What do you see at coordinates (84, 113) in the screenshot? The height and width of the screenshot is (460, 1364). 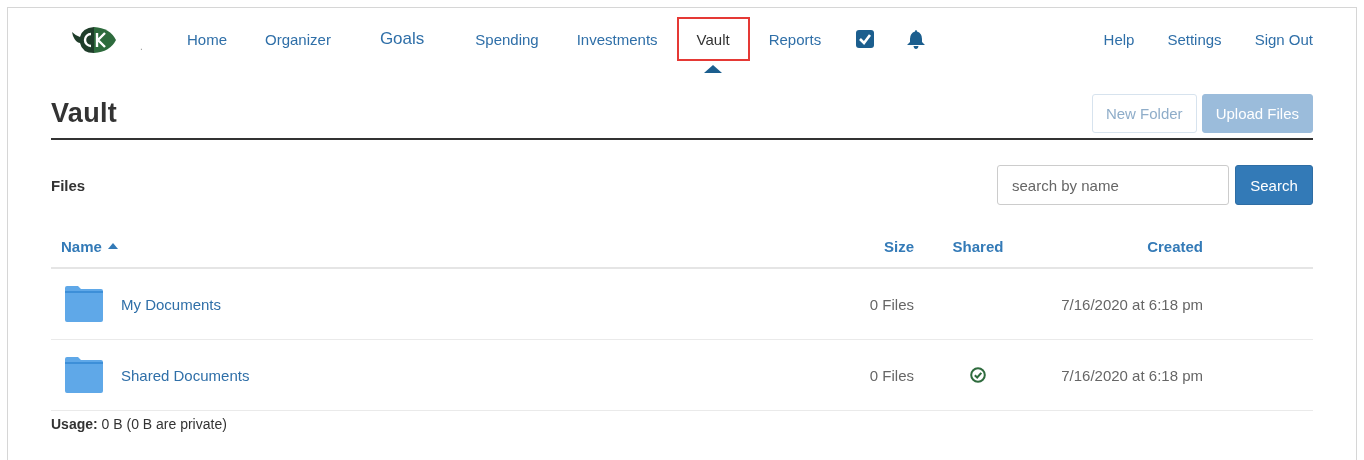 I see `page-title: Vault` at bounding box center [84, 113].